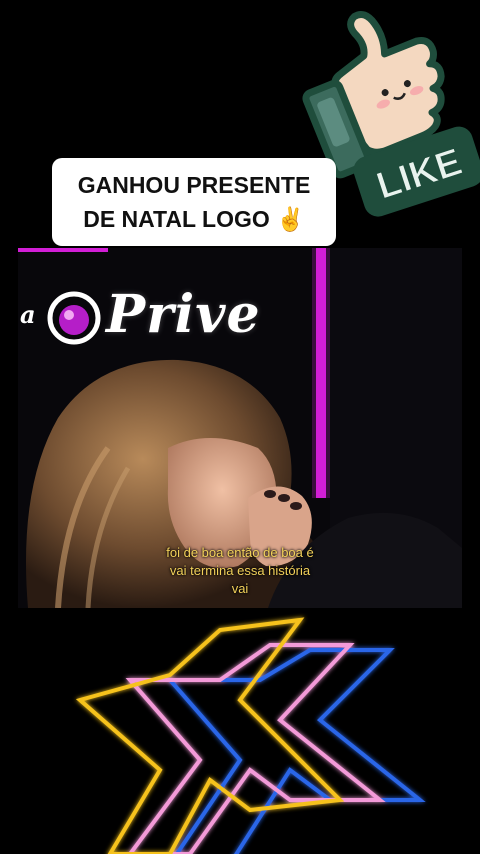  I want to click on caption-line-1: GANHOU PRESENTE, so click(194, 185).